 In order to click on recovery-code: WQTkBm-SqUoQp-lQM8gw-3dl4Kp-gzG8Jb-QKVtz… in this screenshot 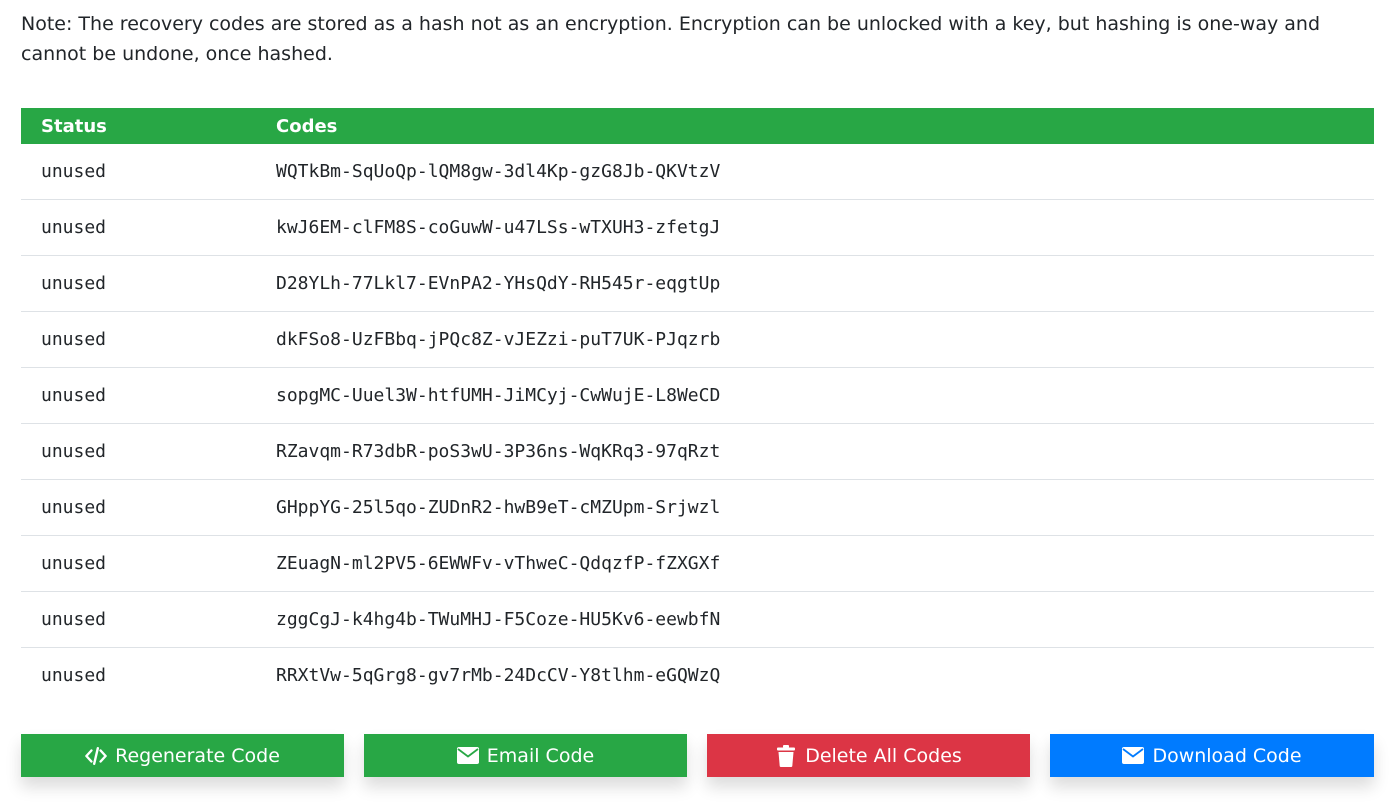, I will do `click(498, 171)`.